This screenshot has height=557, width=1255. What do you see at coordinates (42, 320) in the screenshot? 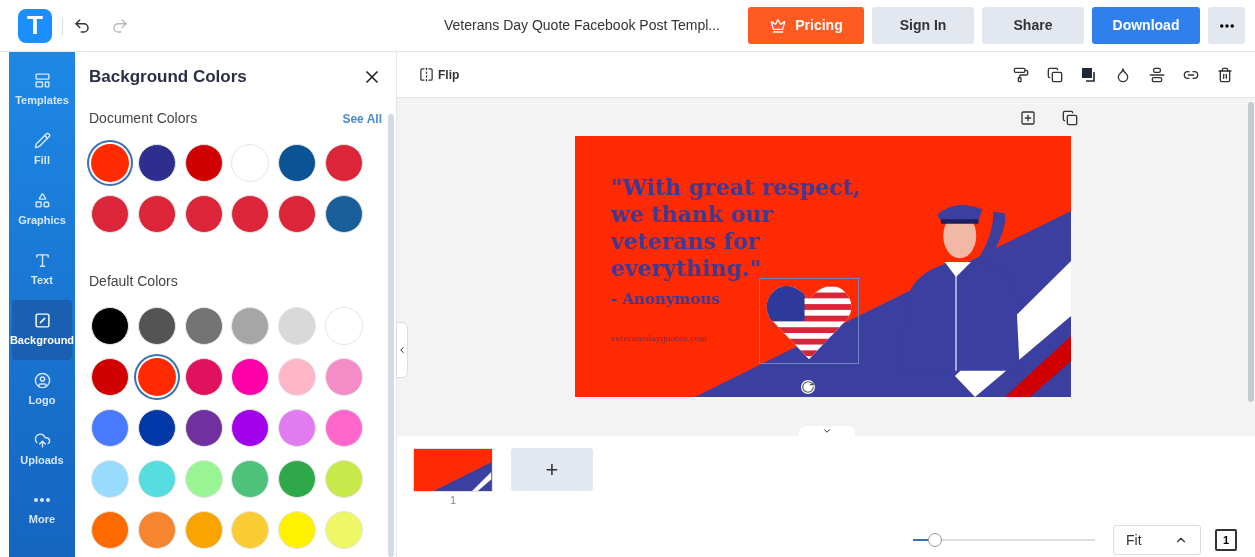
I see `background-icon` at bounding box center [42, 320].